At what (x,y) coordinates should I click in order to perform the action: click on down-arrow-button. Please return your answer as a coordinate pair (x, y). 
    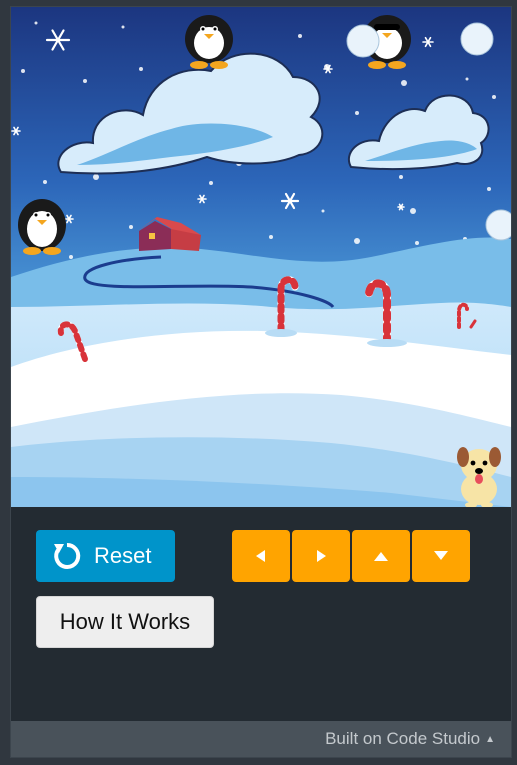
    Looking at the image, I should click on (441, 556).